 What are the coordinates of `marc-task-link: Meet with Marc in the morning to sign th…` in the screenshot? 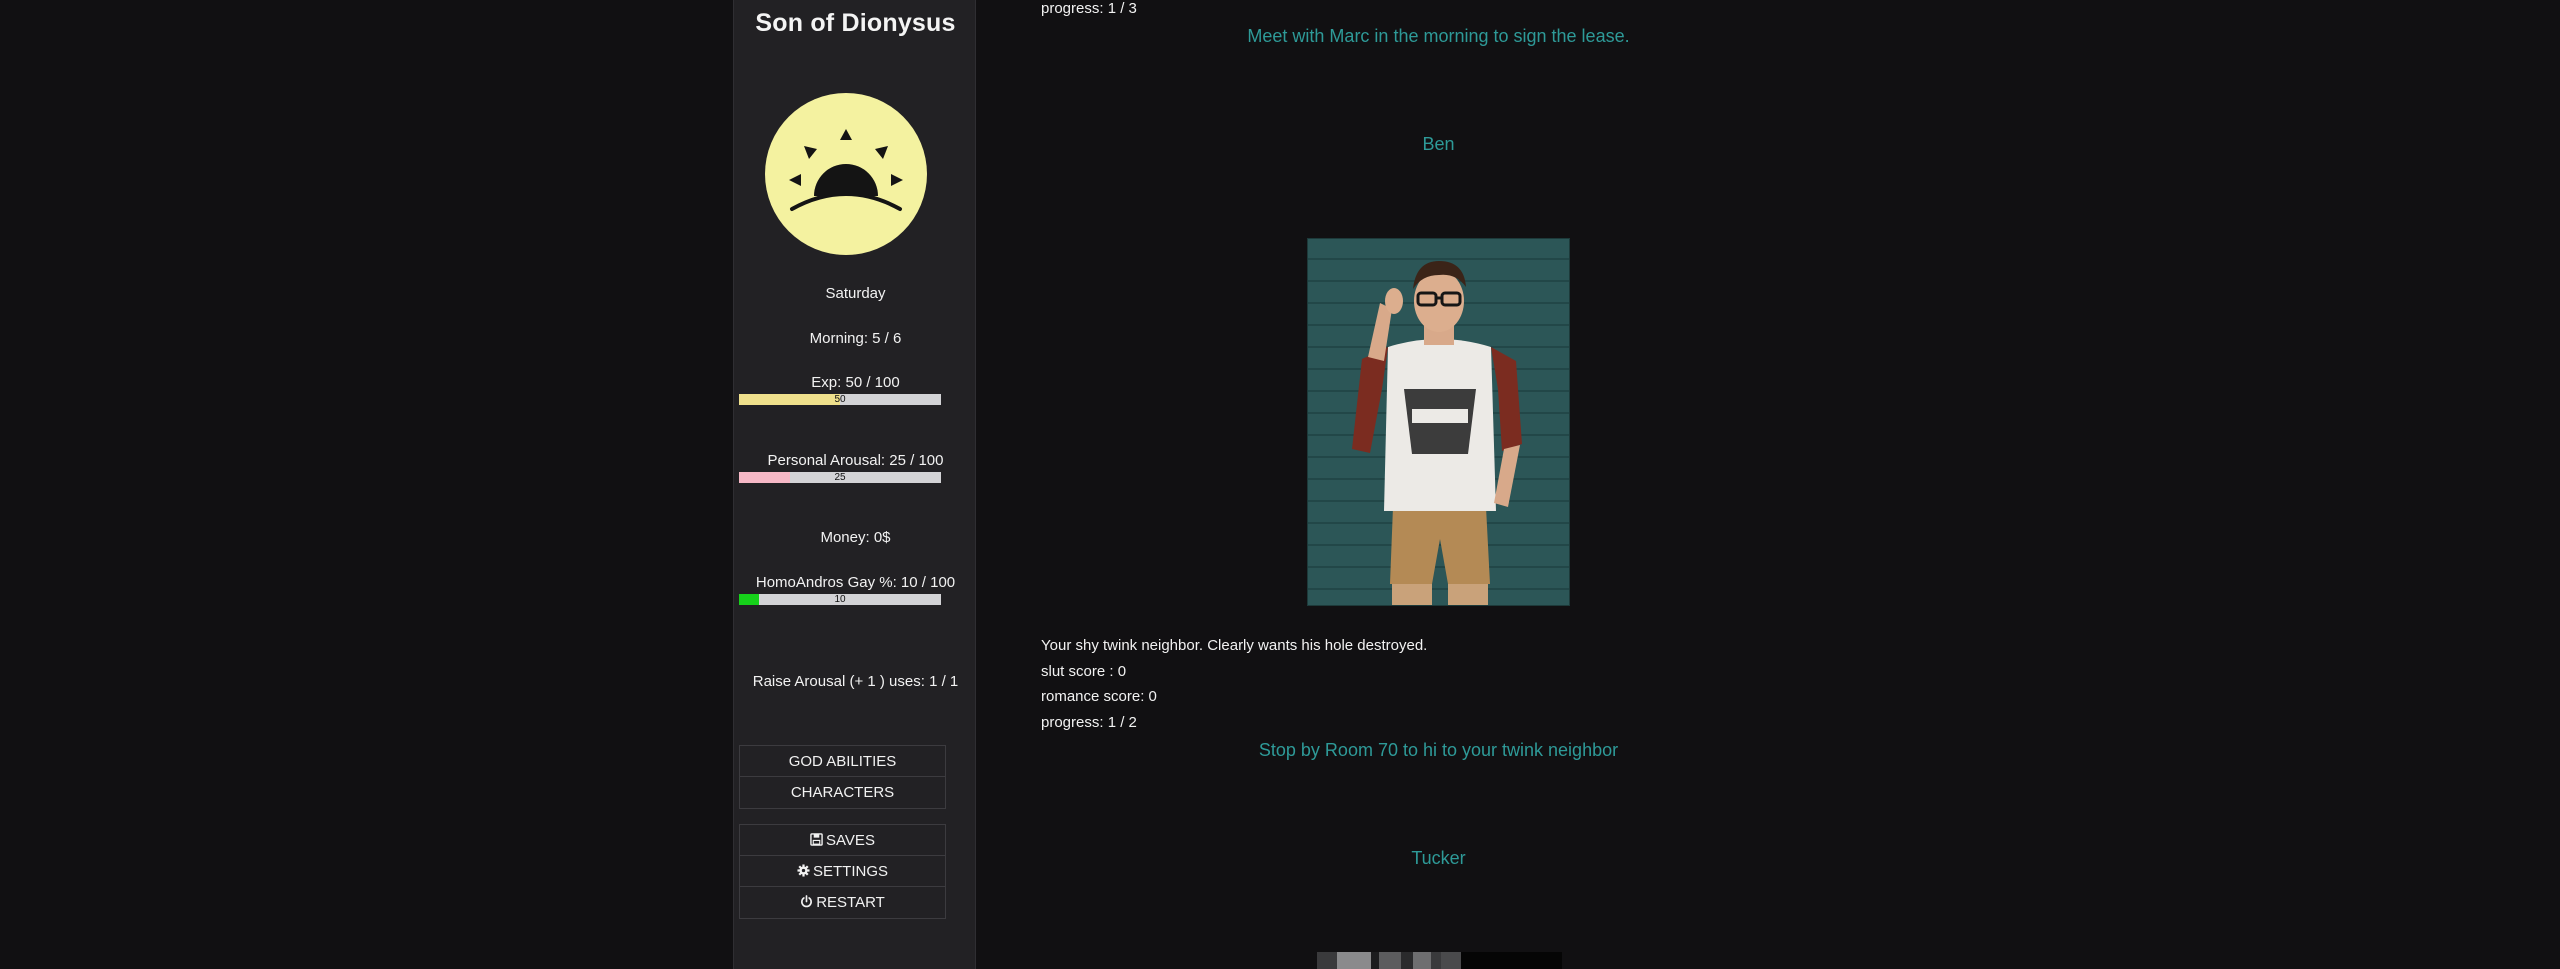 It's located at (1438, 36).